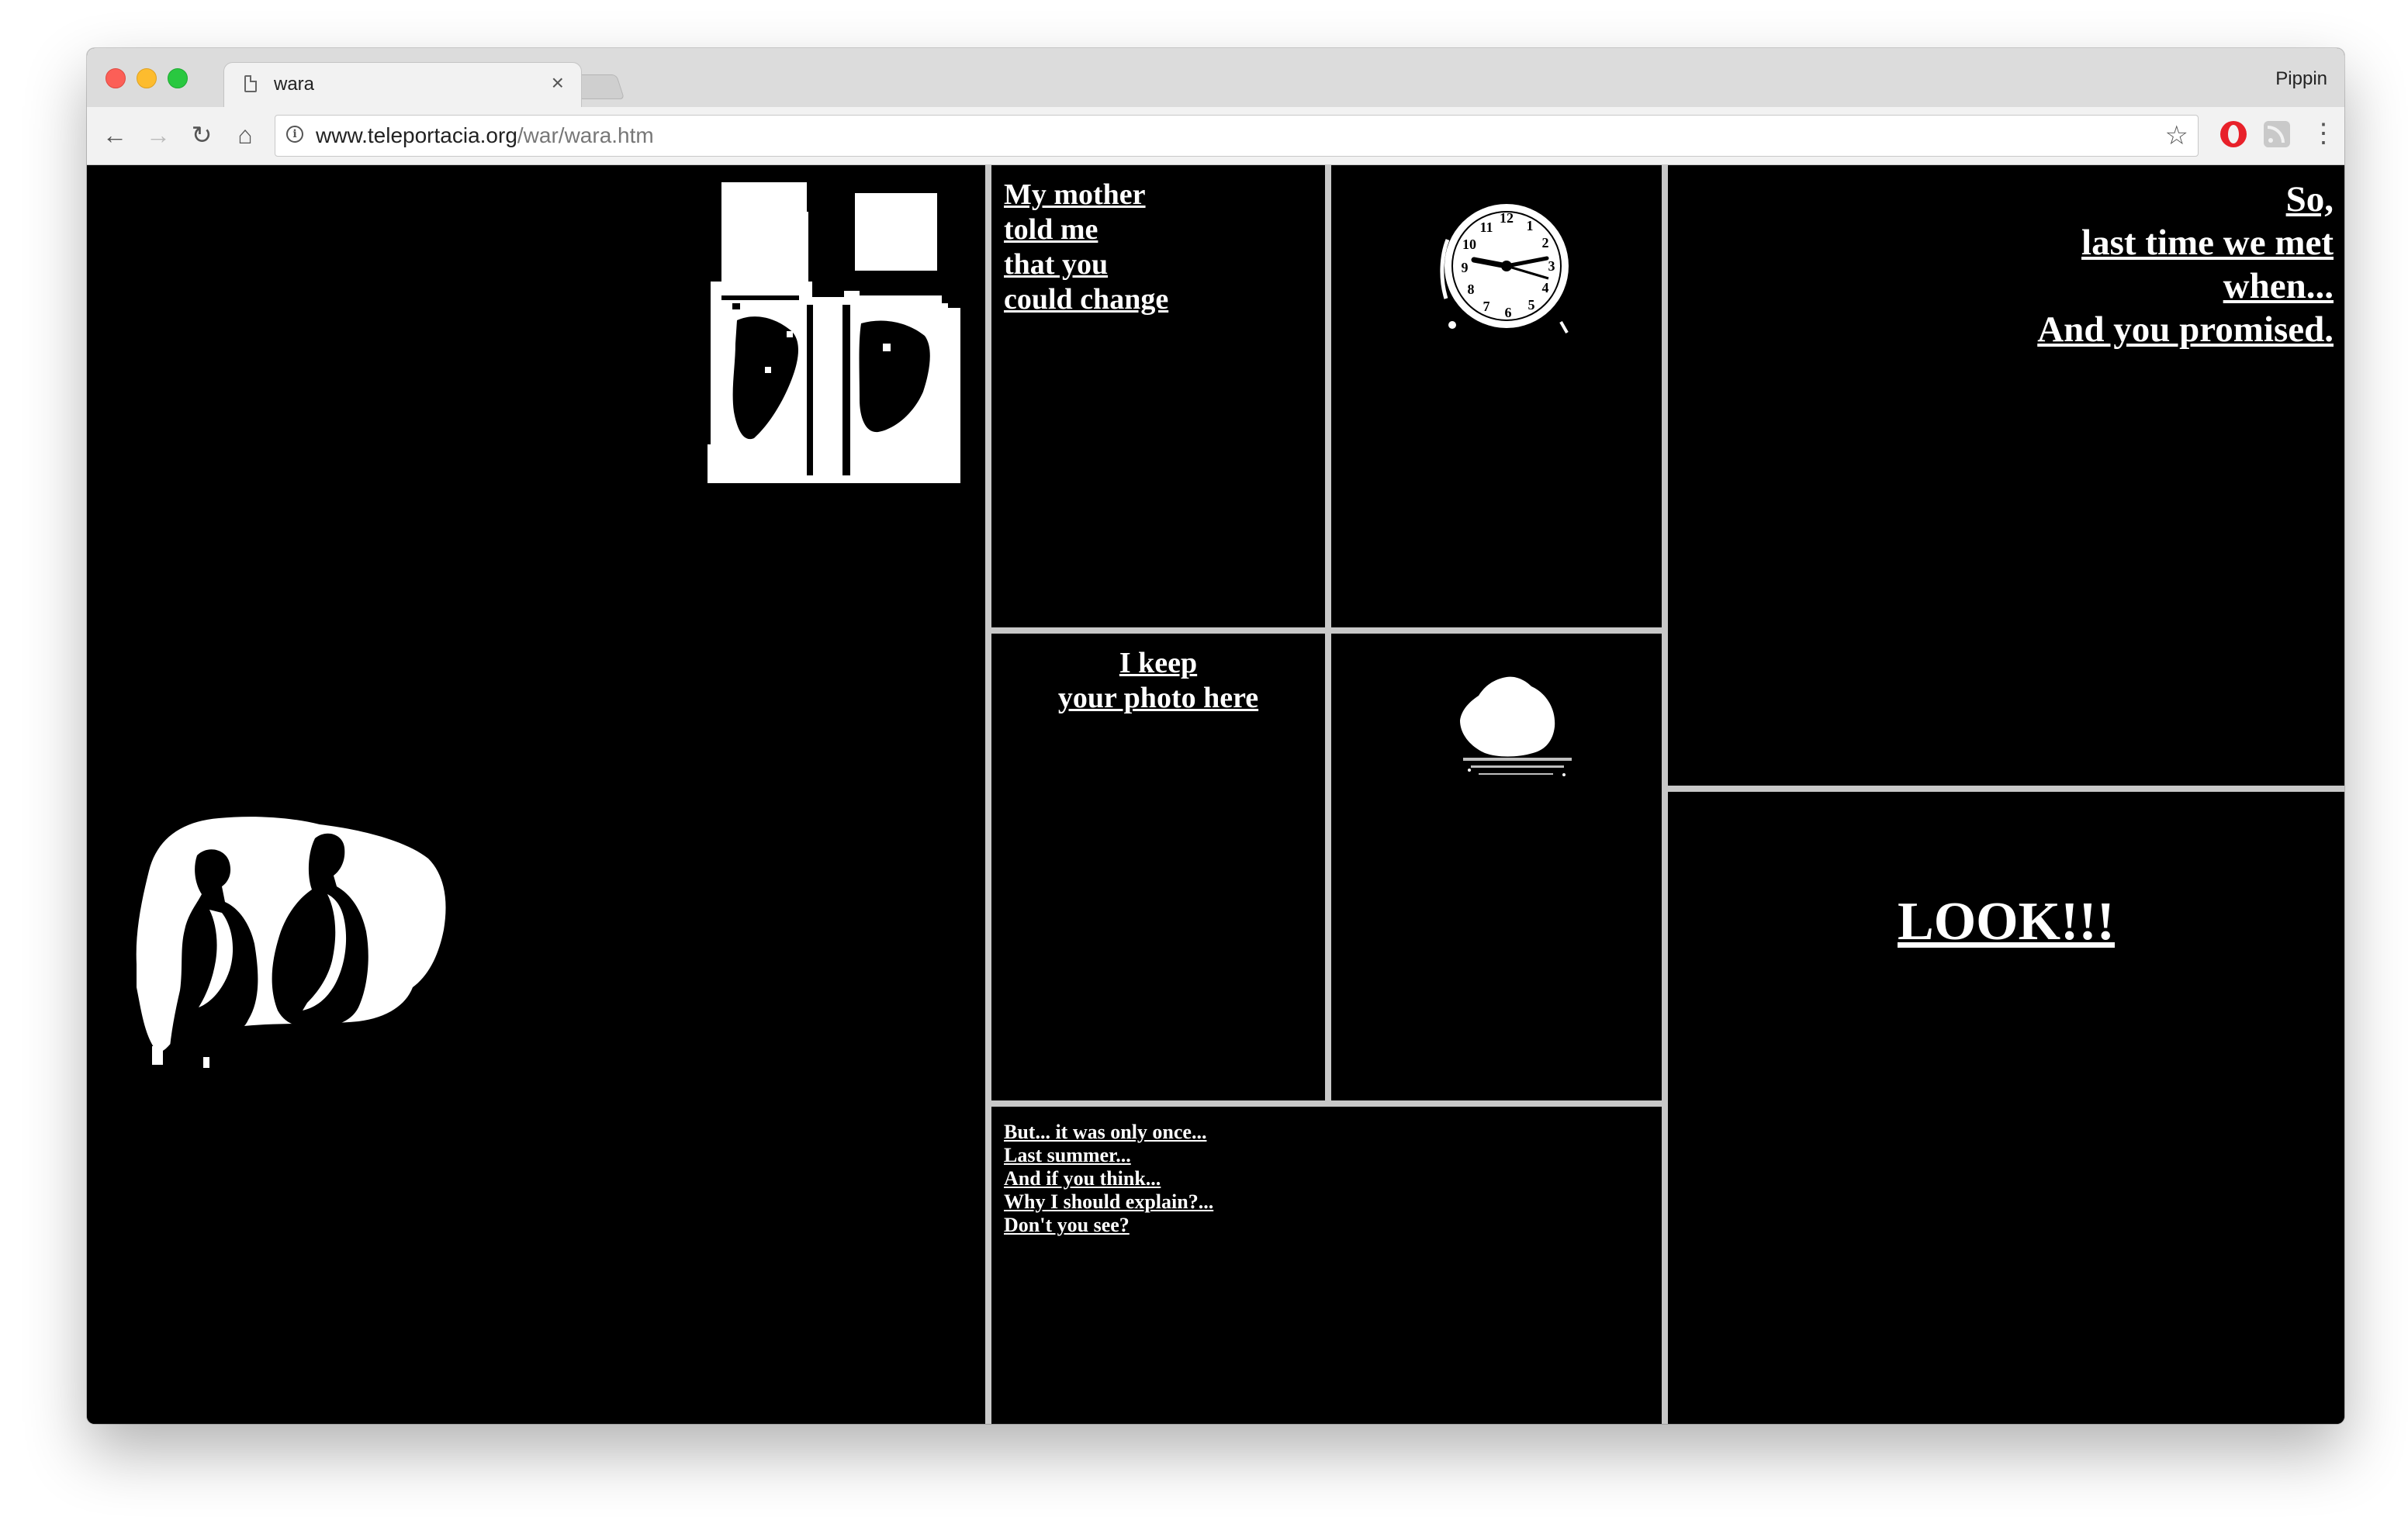 The height and width of the screenshot is (1534, 2408). I want to click on svg-text: 2, so click(1545, 242).